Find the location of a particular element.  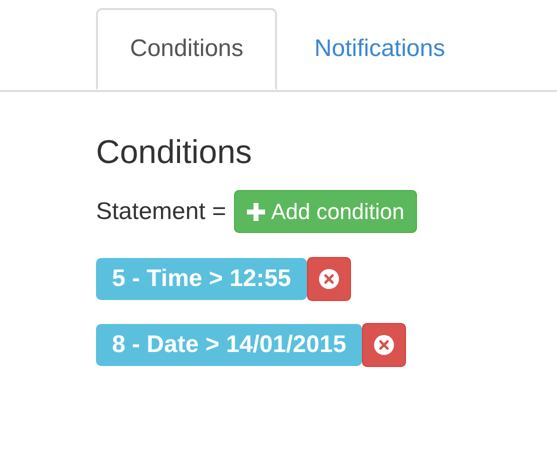

section-heading: Conditions is located at coordinates (174, 152).